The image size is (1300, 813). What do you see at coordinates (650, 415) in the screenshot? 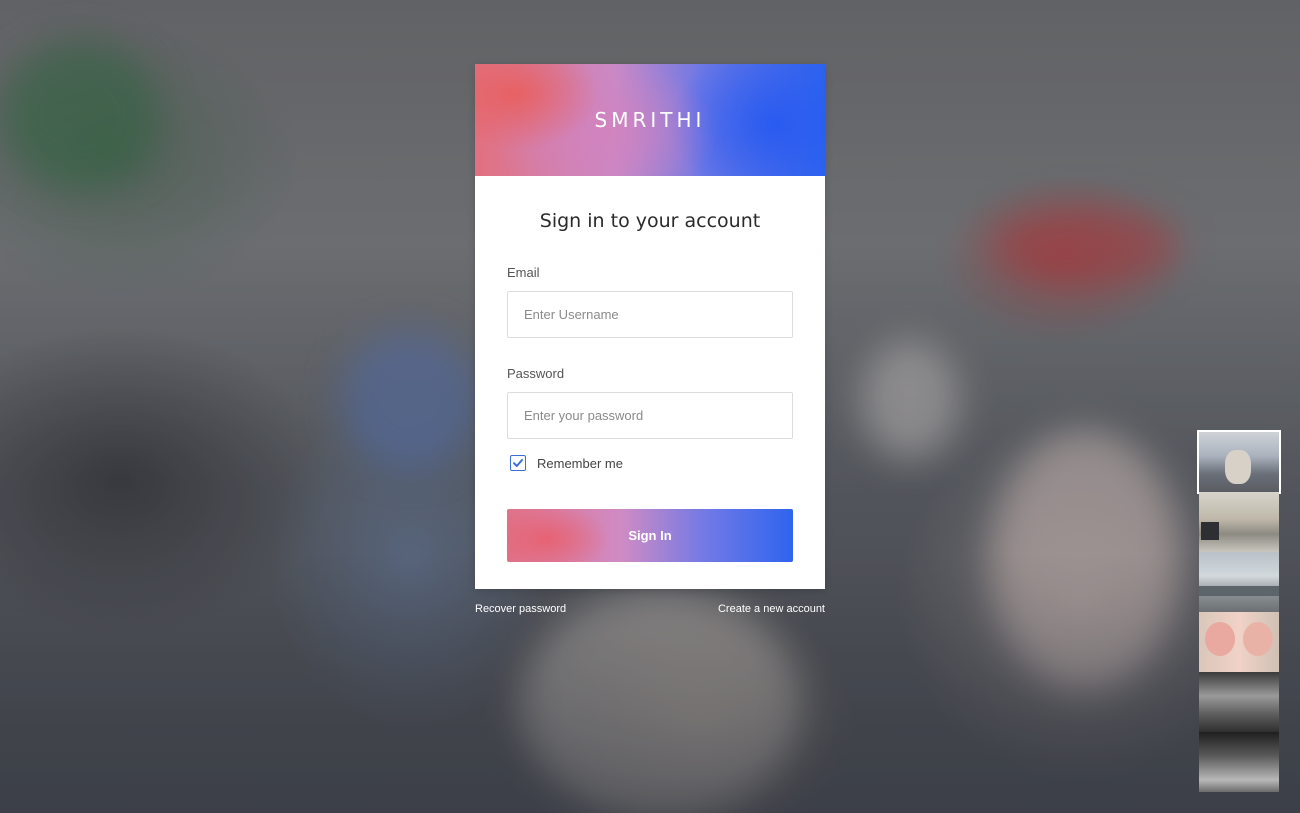
I see `password-input` at bounding box center [650, 415].